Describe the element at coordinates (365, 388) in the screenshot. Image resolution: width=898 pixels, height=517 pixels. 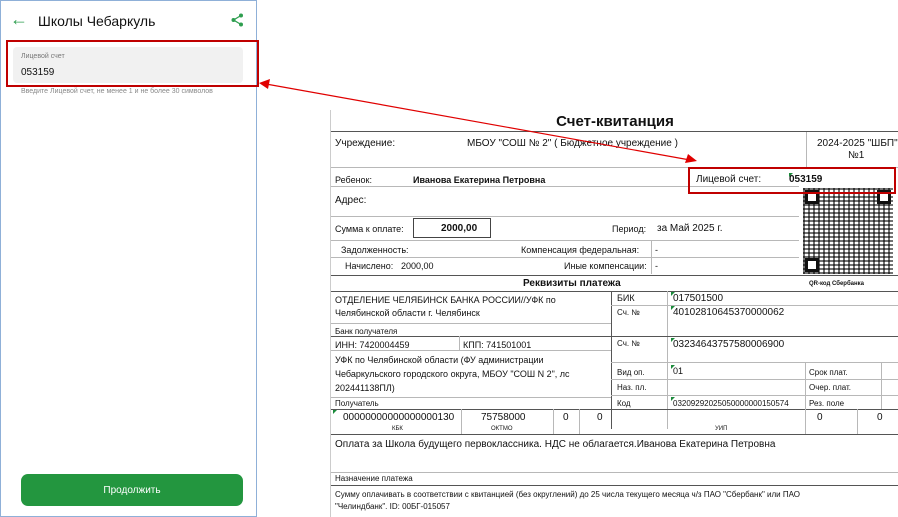
I see `recipient-line3: 202441138ПЛ)` at that location.